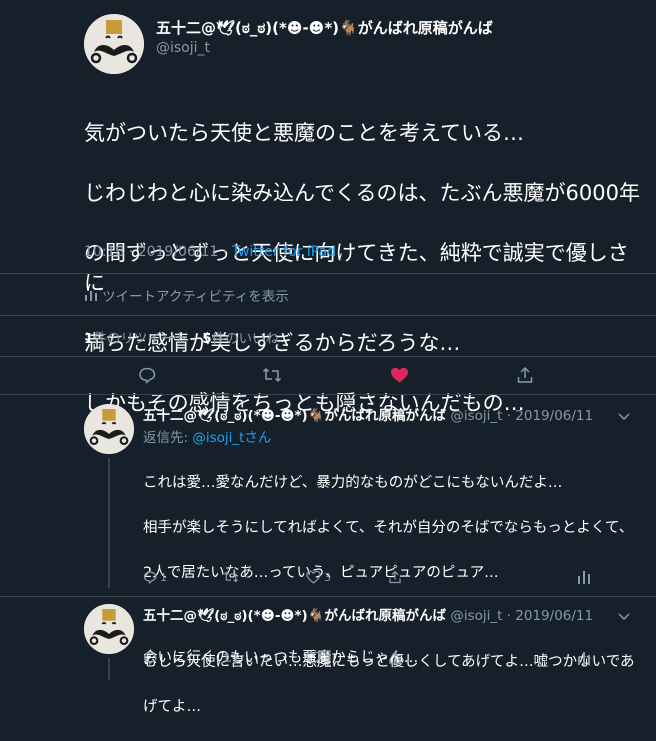 The width and height of the screenshot is (656, 741). I want to click on tweet-stats: 1件のリツイート 5件のいいね, so click(181, 337).